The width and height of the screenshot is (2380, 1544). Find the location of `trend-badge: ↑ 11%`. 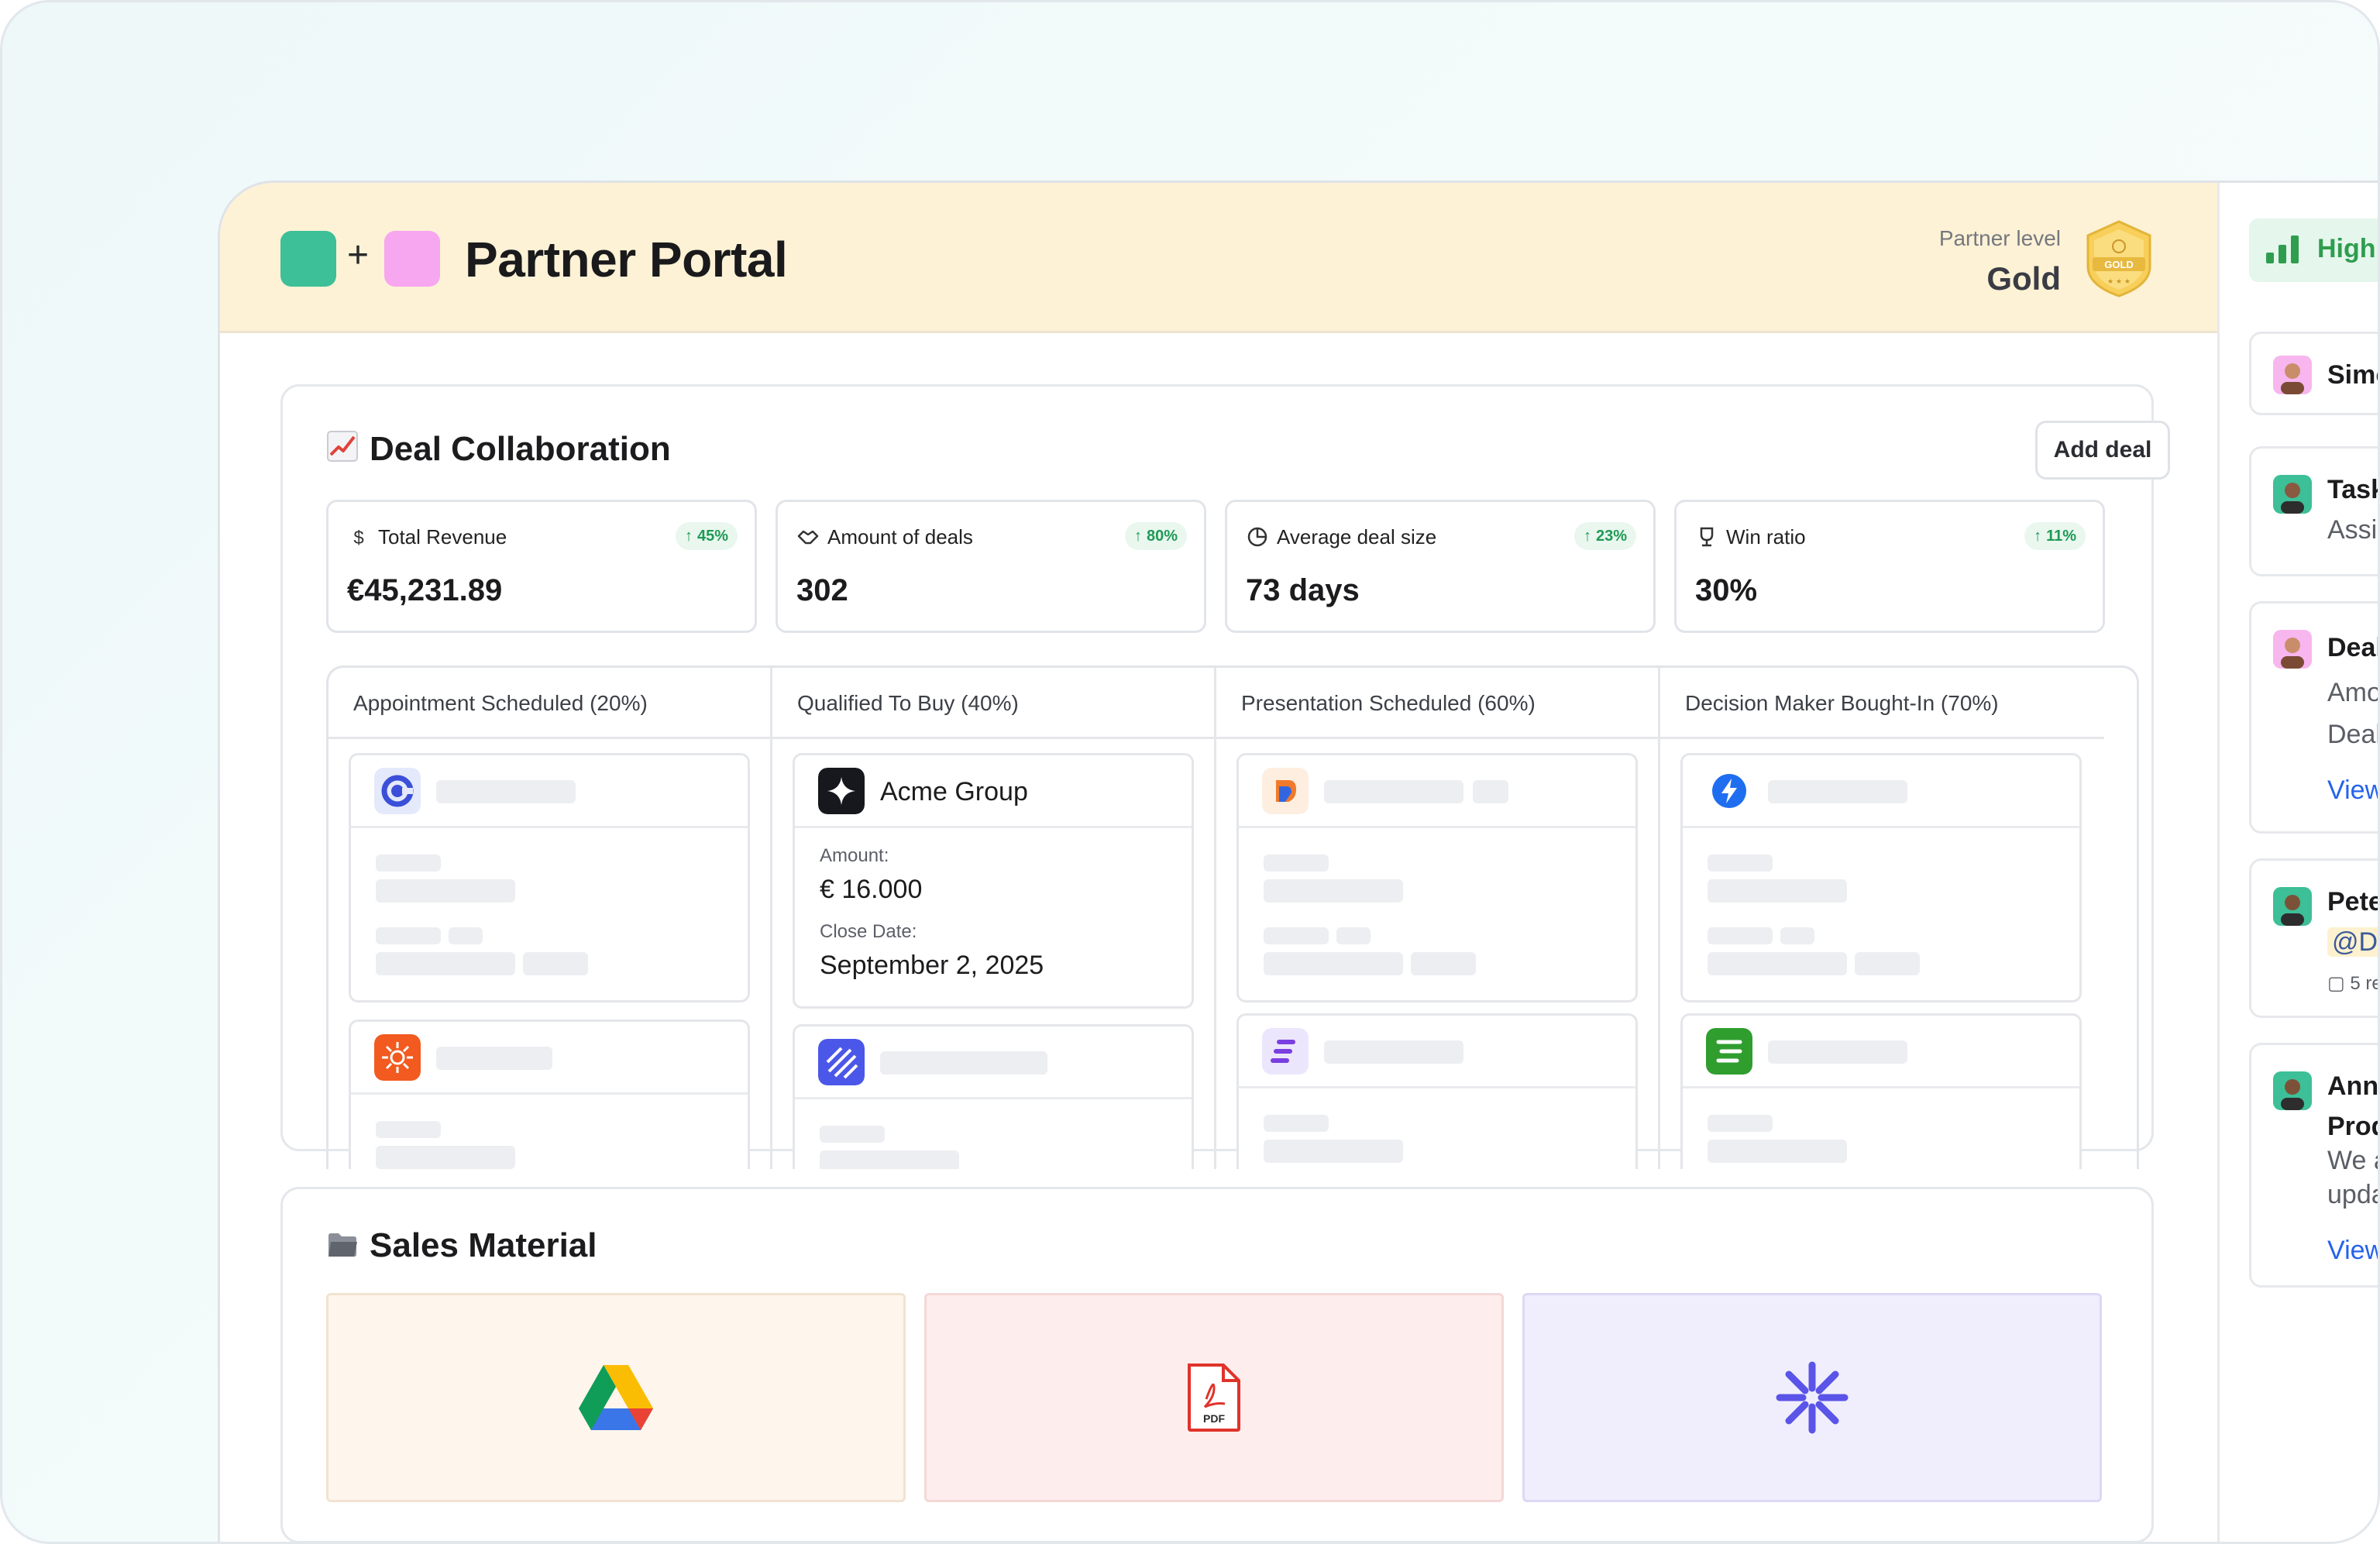

trend-badge: ↑ 11% is located at coordinates (2055, 536).